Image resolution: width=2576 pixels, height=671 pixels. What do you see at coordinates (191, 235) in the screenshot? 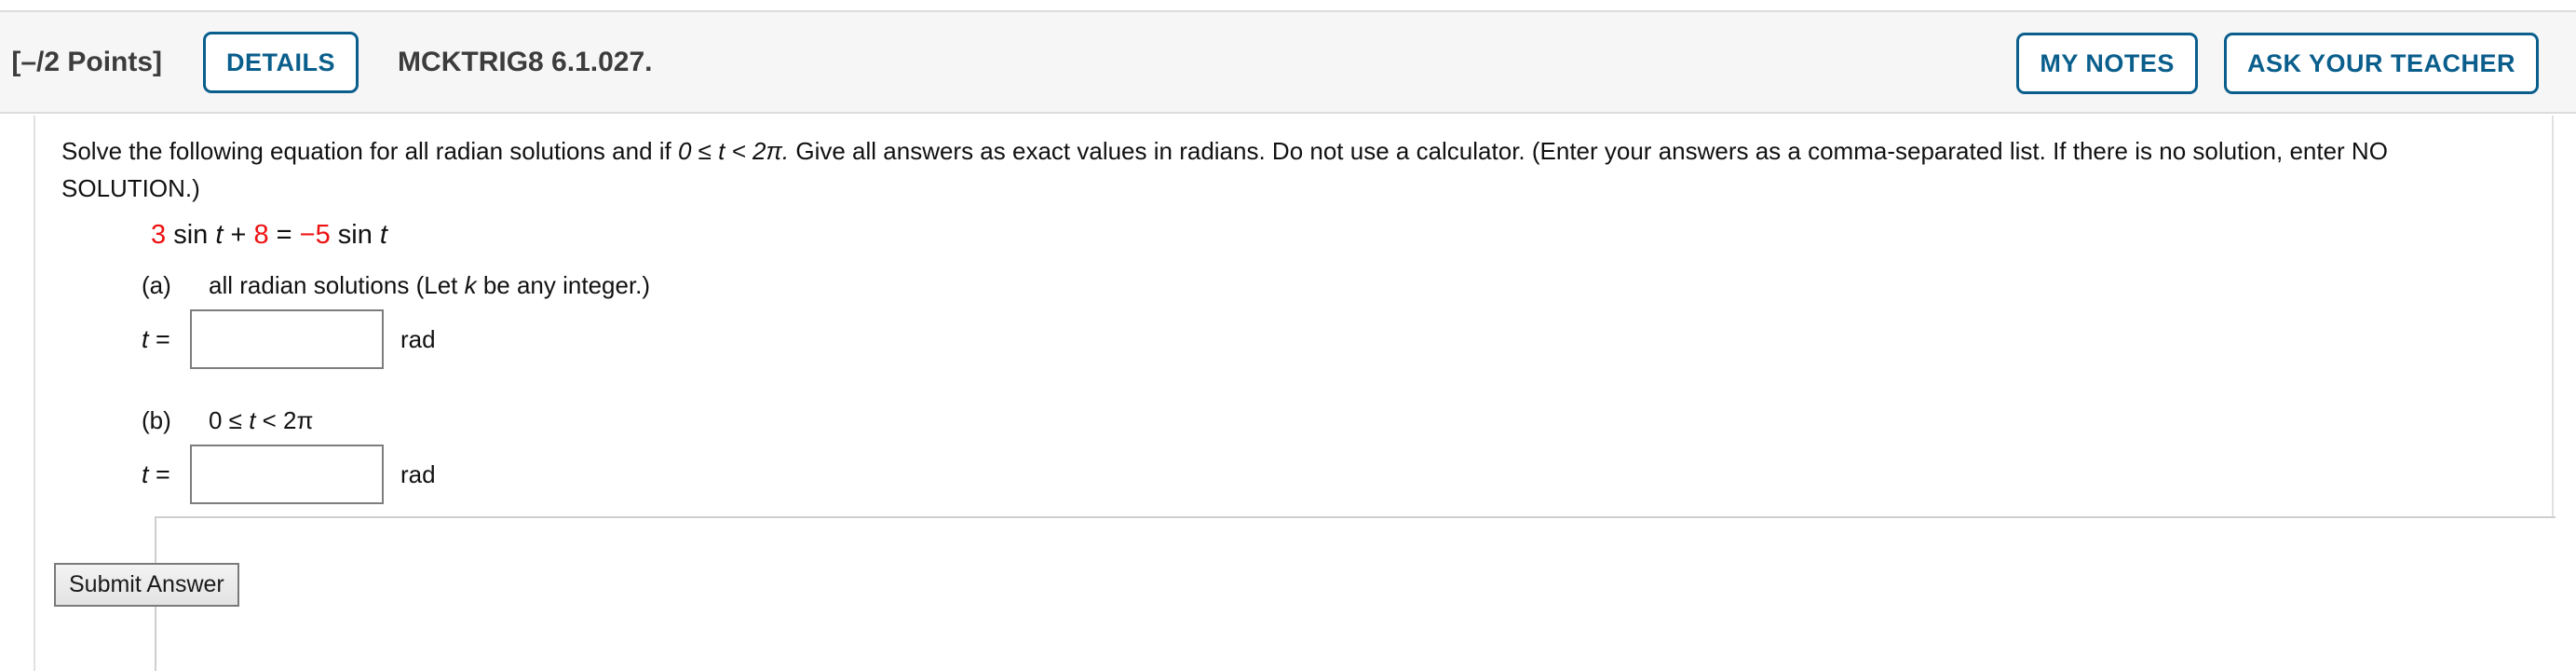
I see `equation-sin-1: sin` at bounding box center [191, 235].